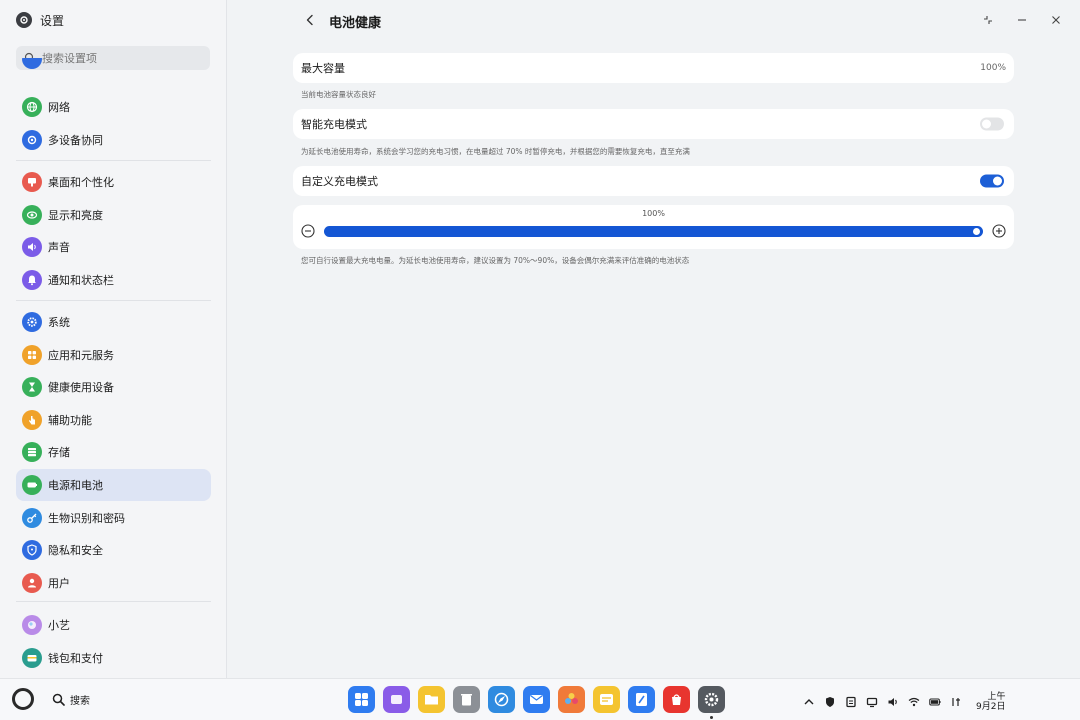  I want to click on custom-charging-card: 自定义充电模式, so click(653, 181).